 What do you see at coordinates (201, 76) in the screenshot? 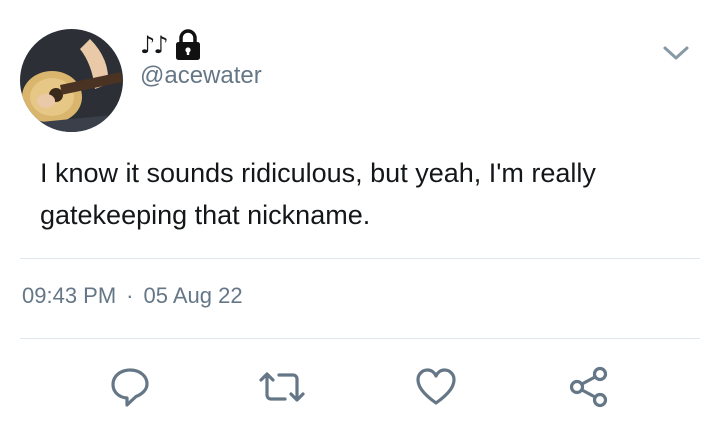
I see `user-handle: @acewater` at bounding box center [201, 76].